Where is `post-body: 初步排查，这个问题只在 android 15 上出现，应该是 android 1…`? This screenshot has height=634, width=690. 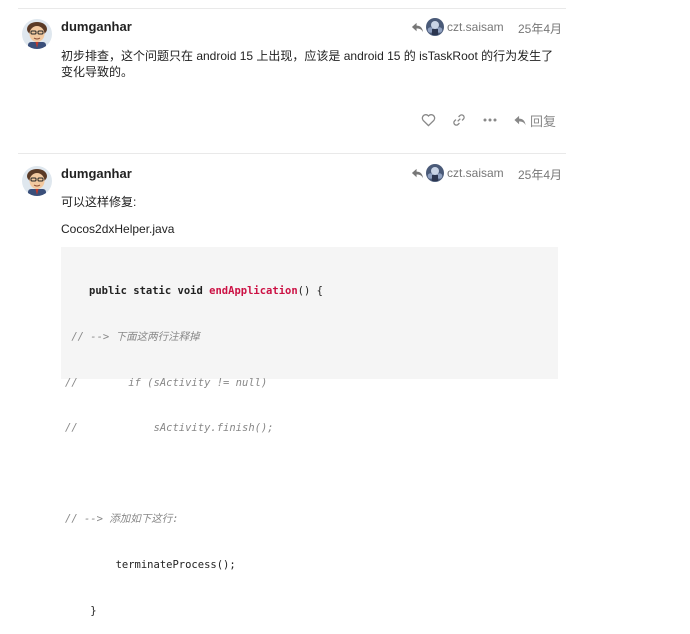 post-body: 初步排查，这个问题只在 android 15 上出现，应该是 android 1… is located at coordinates (307, 64).